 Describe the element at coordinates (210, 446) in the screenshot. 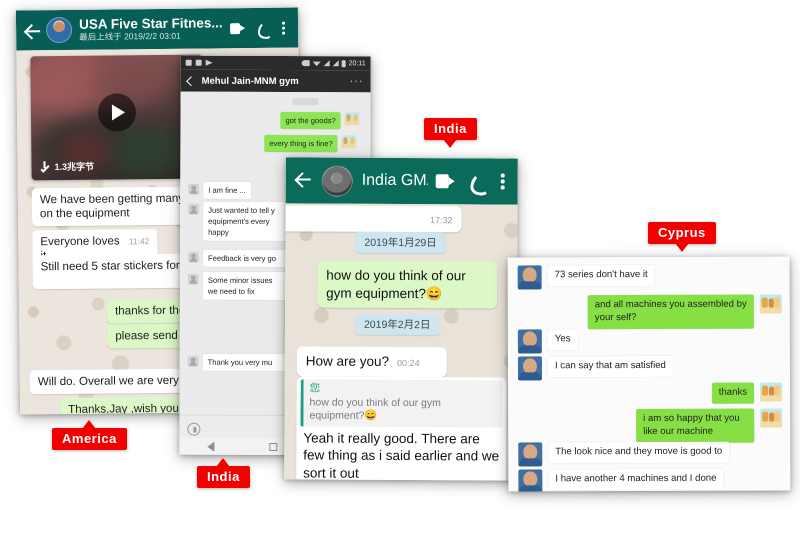

I see `nav-back-icon` at that location.